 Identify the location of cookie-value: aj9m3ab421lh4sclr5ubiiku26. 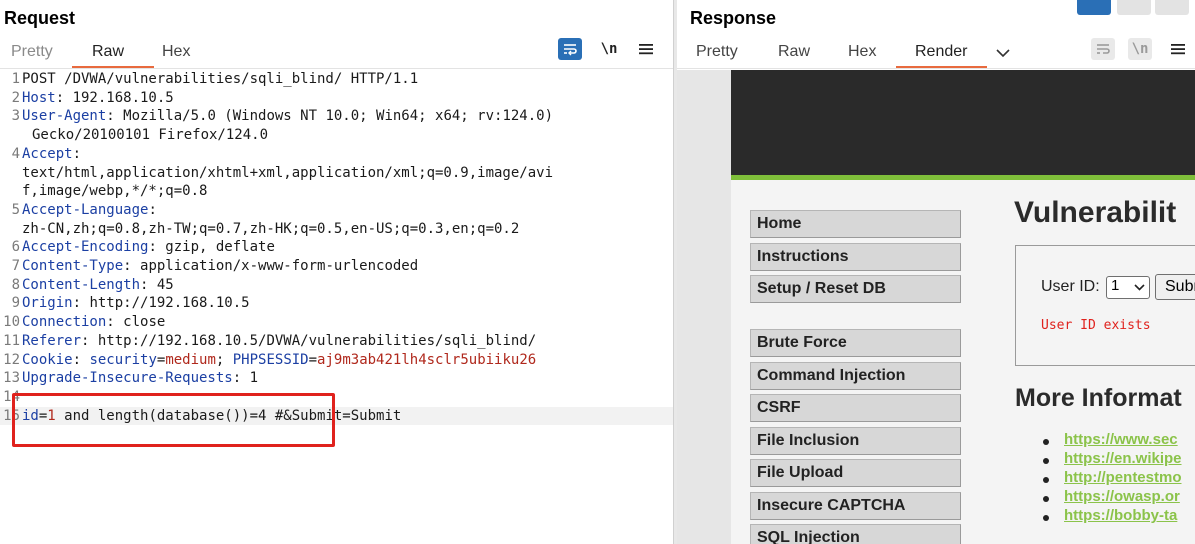
(427, 359).